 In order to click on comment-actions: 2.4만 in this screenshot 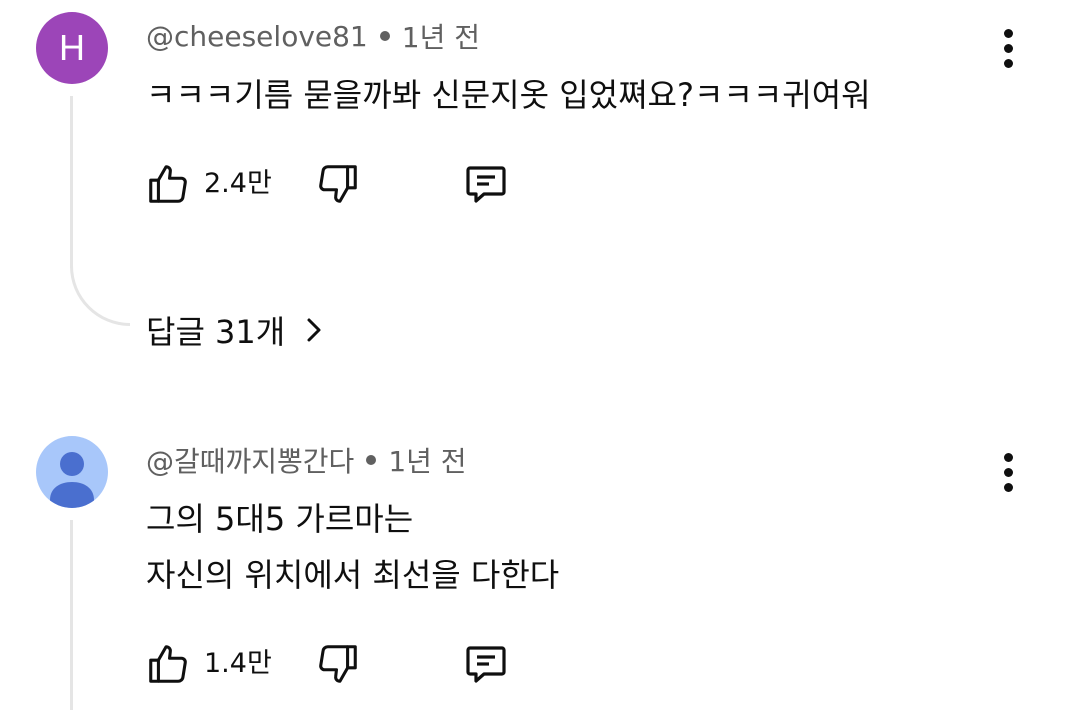, I will do `click(340, 184)`.